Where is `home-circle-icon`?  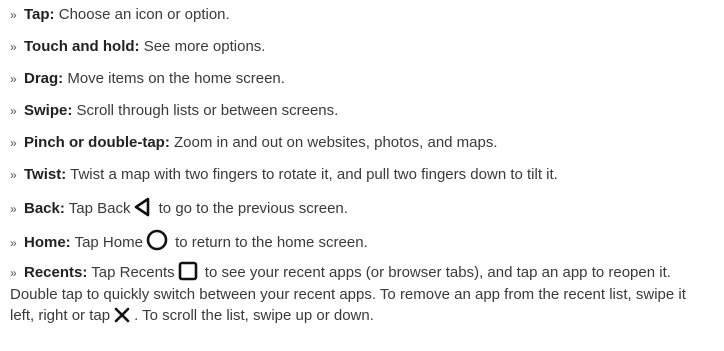
home-circle-icon is located at coordinates (157, 240).